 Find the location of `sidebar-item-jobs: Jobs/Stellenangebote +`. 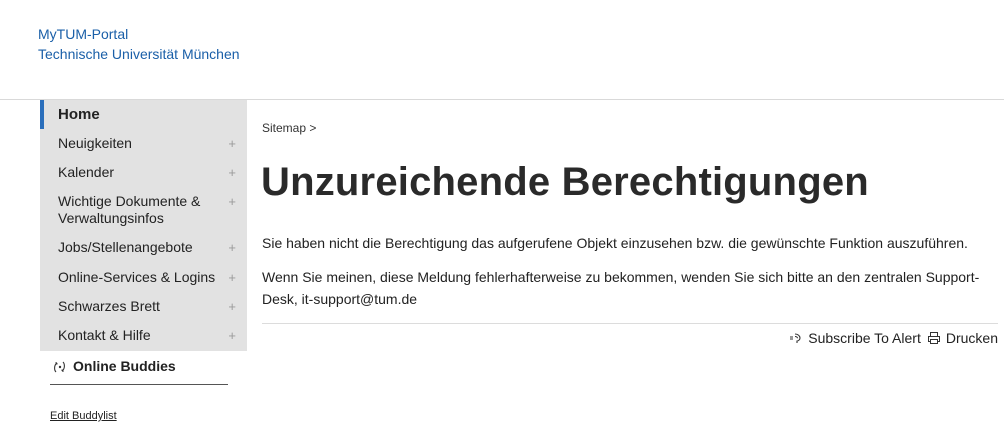

sidebar-item-jobs: Jobs/Stellenangebote + is located at coordinates (143, 247).